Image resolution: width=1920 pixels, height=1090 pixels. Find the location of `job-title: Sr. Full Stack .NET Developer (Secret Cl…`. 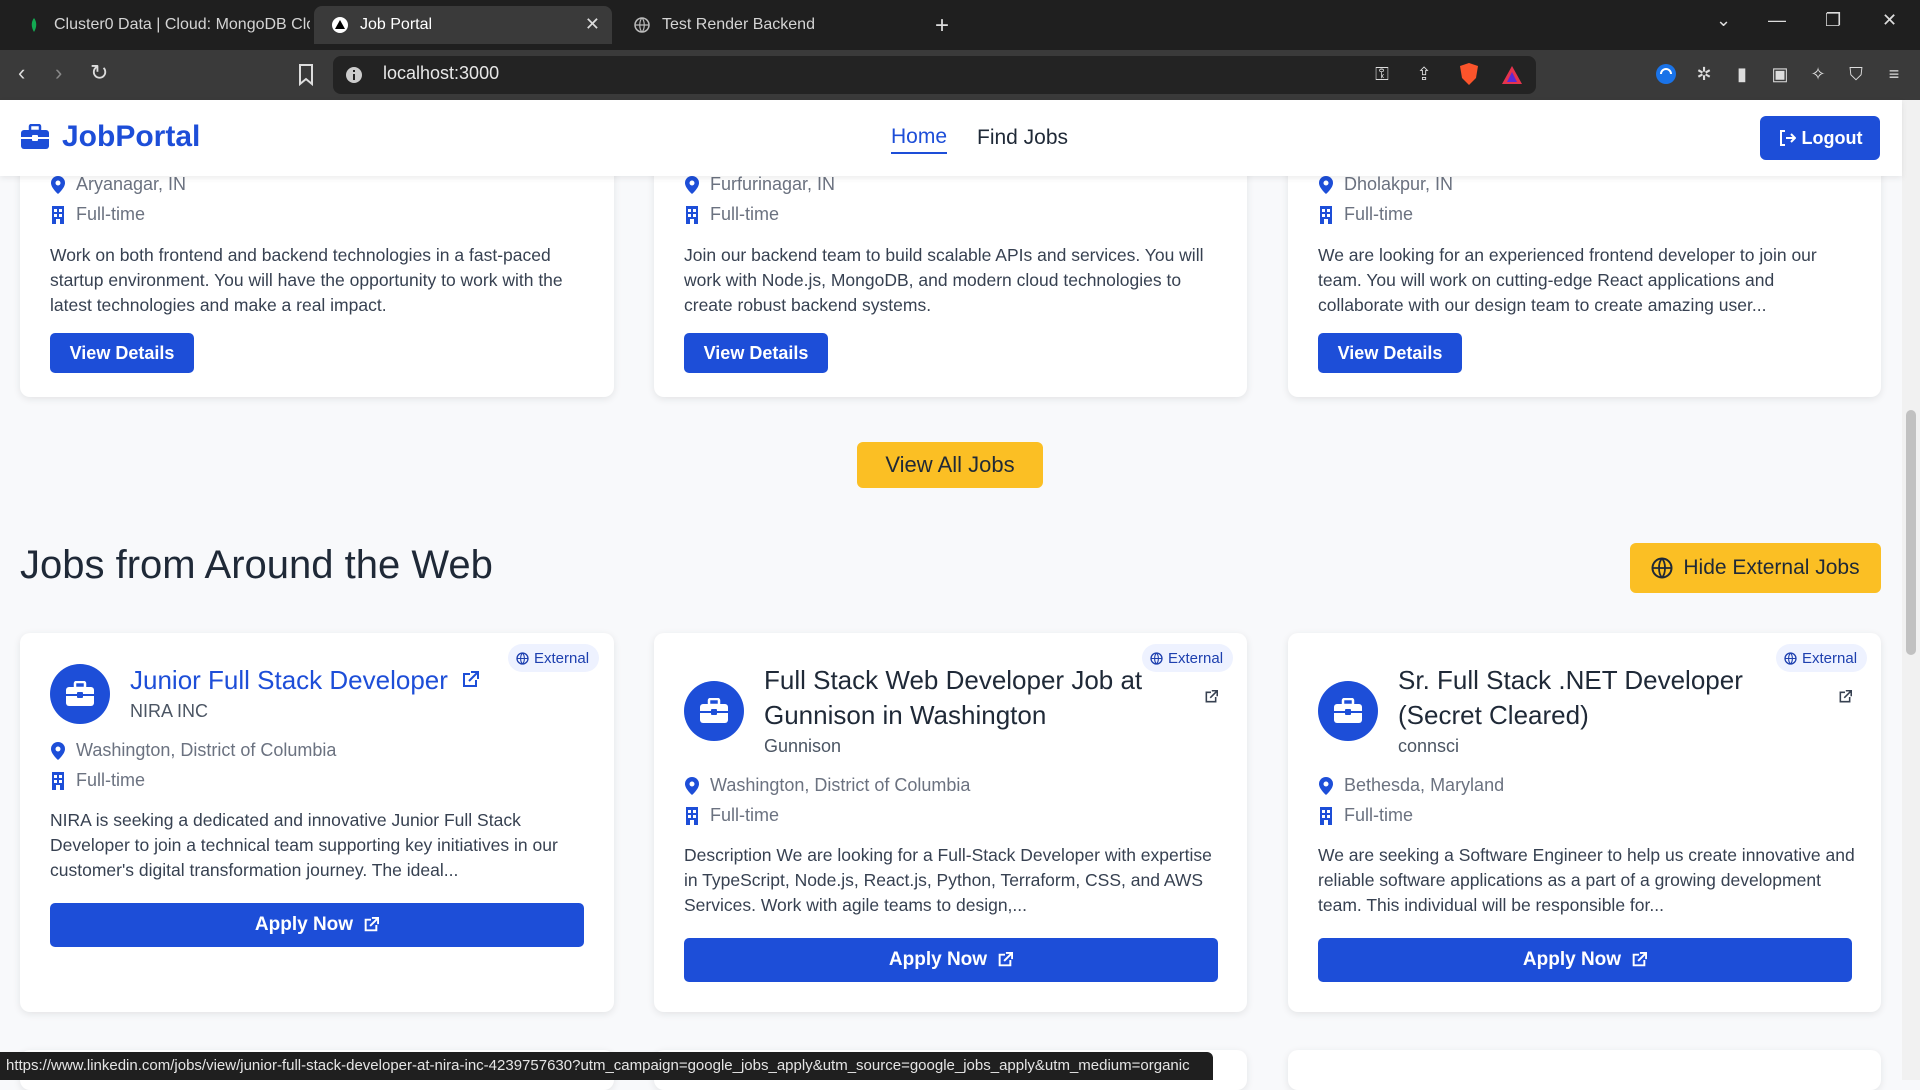

job-title: Sr. Full Stack .NET Developer (Secret Cl… is located at coordinates (1570, 697).